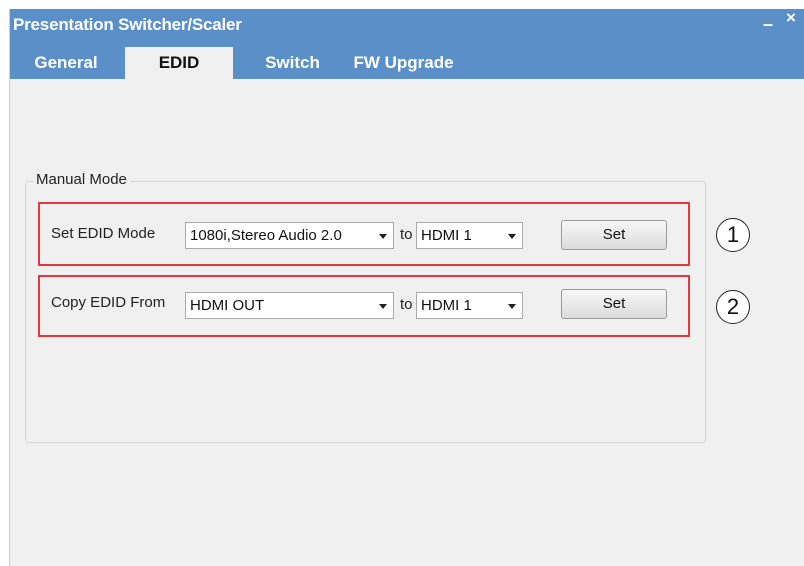 The width and height of the screenshot is (804, 566). I want to click on copy-edid-from-label: Copy EDID From, so click(108, 302).